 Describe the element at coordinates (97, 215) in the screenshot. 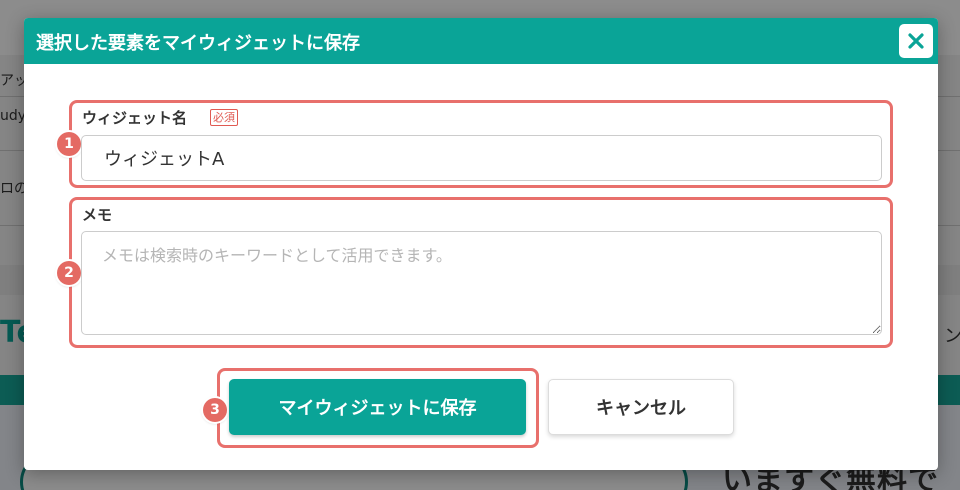

I see `memo-label: メモ` at that location.